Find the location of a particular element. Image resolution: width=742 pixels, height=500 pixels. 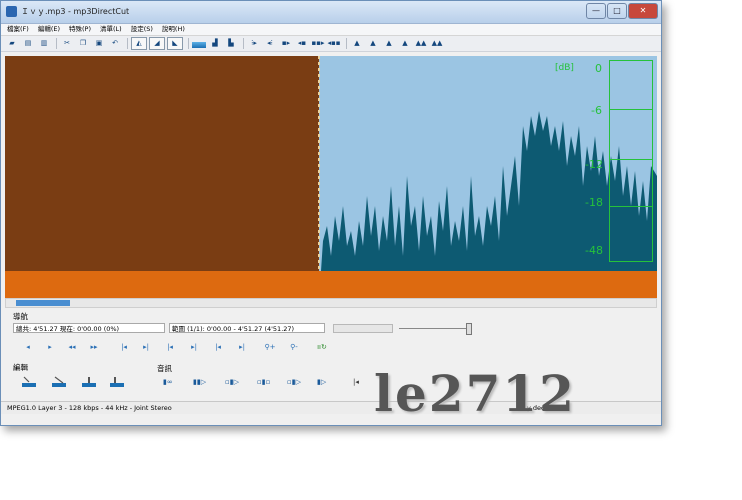

waveform-view-icon is located at coordinates (199, 45).